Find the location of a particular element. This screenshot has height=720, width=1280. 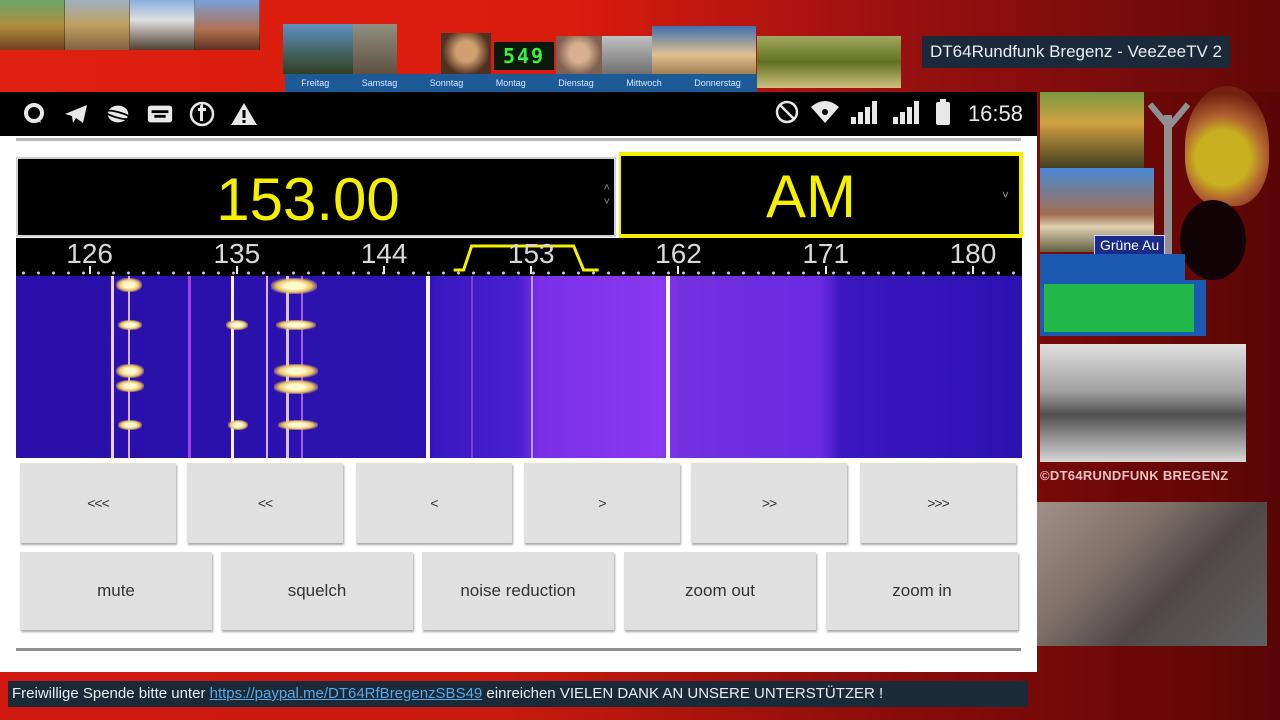

chevron-up-icon: ˄ is located at coordinates (607, 188).